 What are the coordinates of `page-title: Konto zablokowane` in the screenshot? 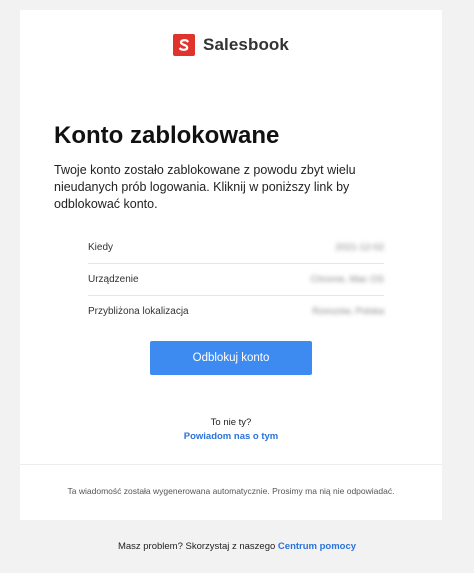 It's located at (167, 135).